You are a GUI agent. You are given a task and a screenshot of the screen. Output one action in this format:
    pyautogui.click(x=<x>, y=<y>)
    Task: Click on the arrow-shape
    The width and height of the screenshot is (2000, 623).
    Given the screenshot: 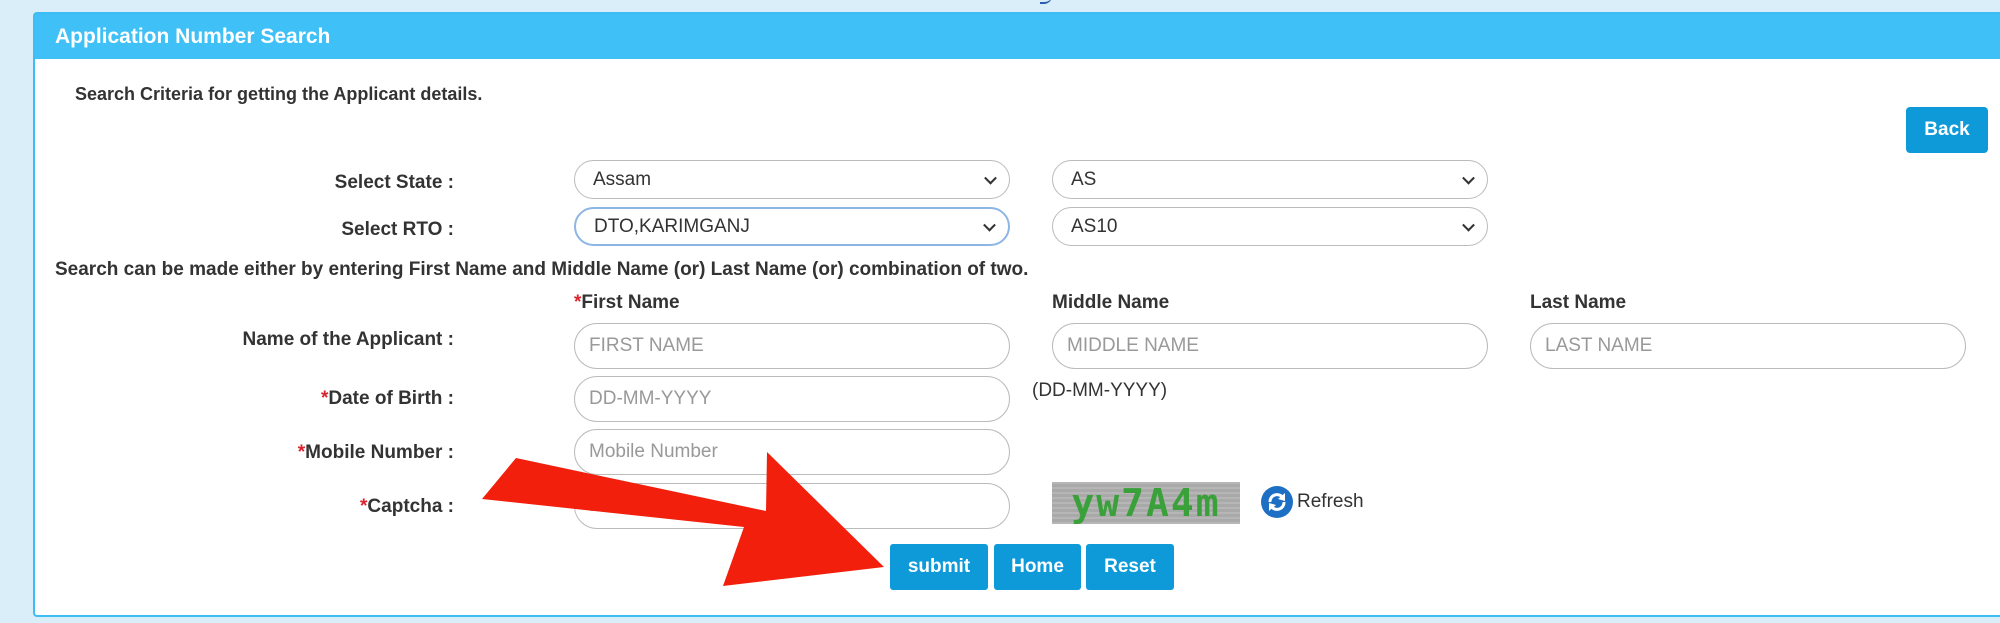 What is the action you would take?
    pyautogui.click(x=683, y=519)
    